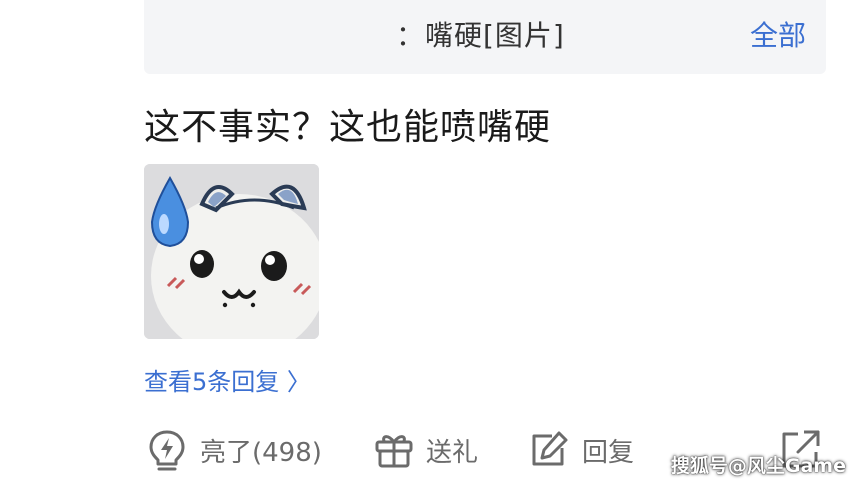 The height and width of the screenshot is (486, 864). I want to click on comment-image, so click(231, 251).